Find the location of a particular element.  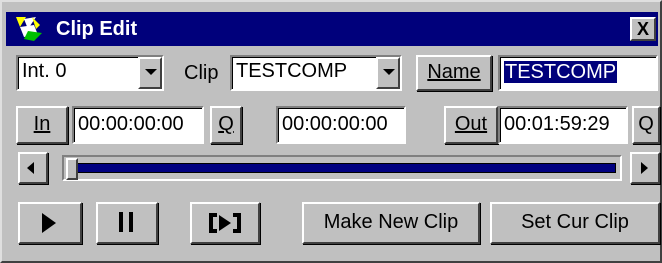

pause-button is located at coordinates (127, 223).